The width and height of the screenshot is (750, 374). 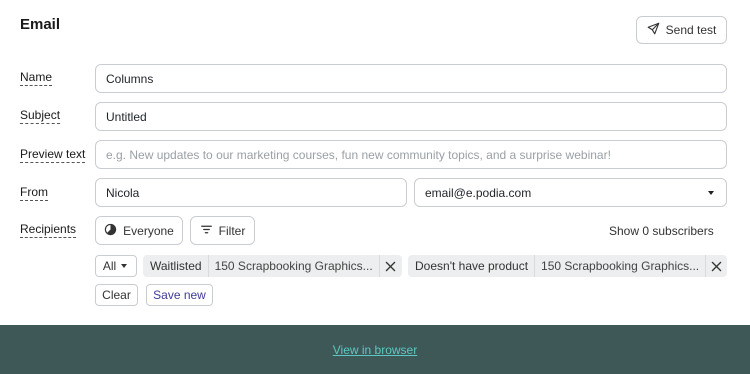 I want to click on send-test-button: Send test, so click(x=681, y=30).